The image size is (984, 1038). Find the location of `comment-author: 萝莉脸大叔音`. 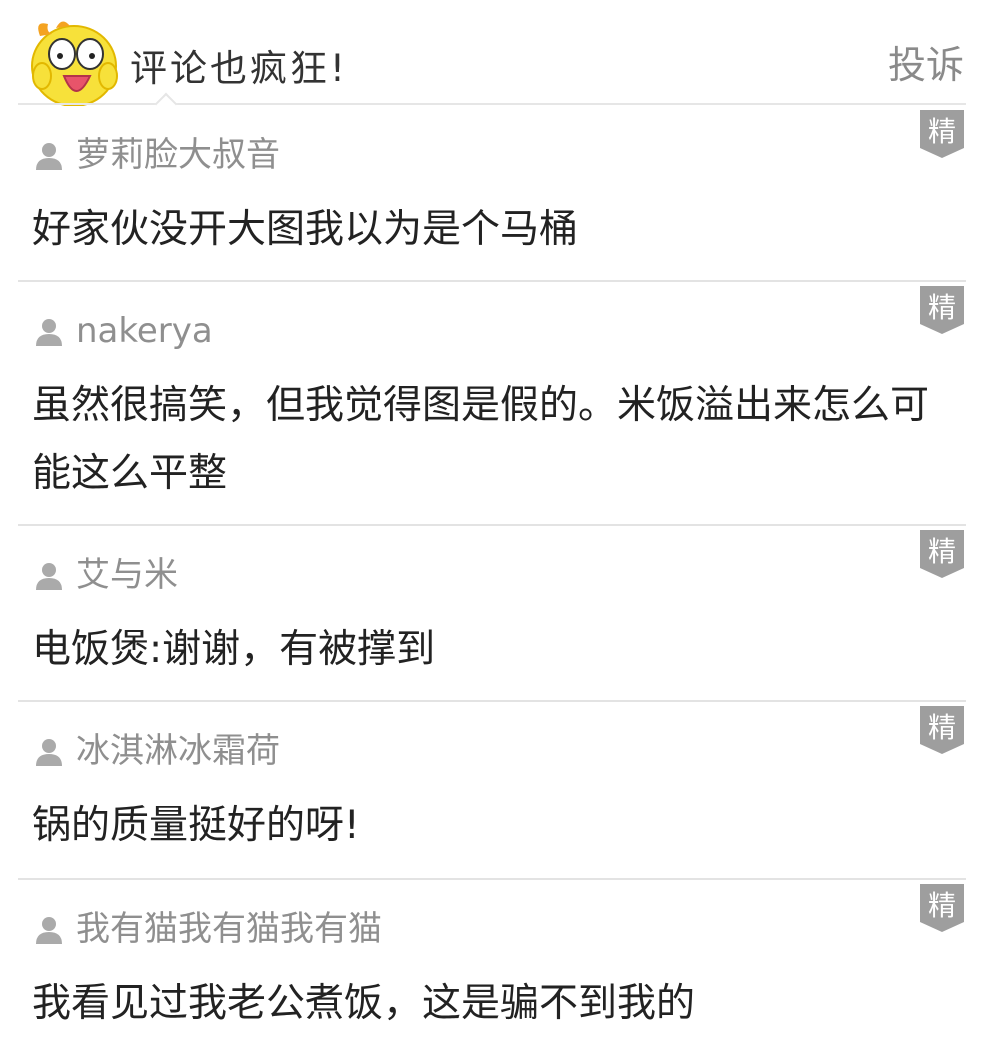

comment-author: 萝莉脸大叔音 is located at coordinates (157, 155).